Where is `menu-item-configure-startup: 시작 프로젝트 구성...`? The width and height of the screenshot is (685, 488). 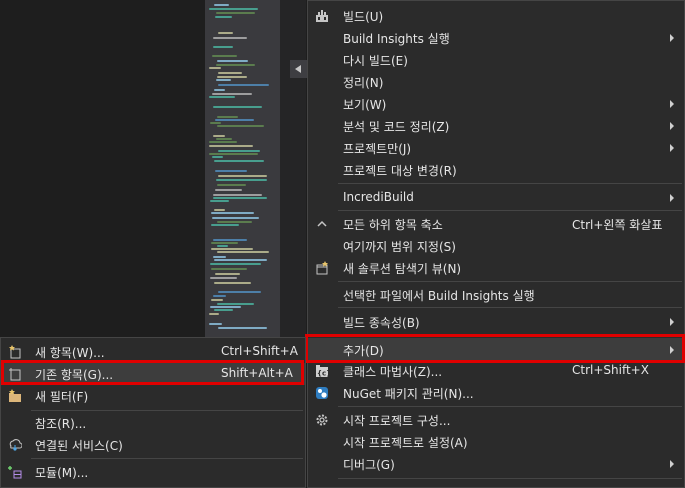
menu-item-configure-startup: 시작 프로젝트 구성... is located at coordinates (496, 420).